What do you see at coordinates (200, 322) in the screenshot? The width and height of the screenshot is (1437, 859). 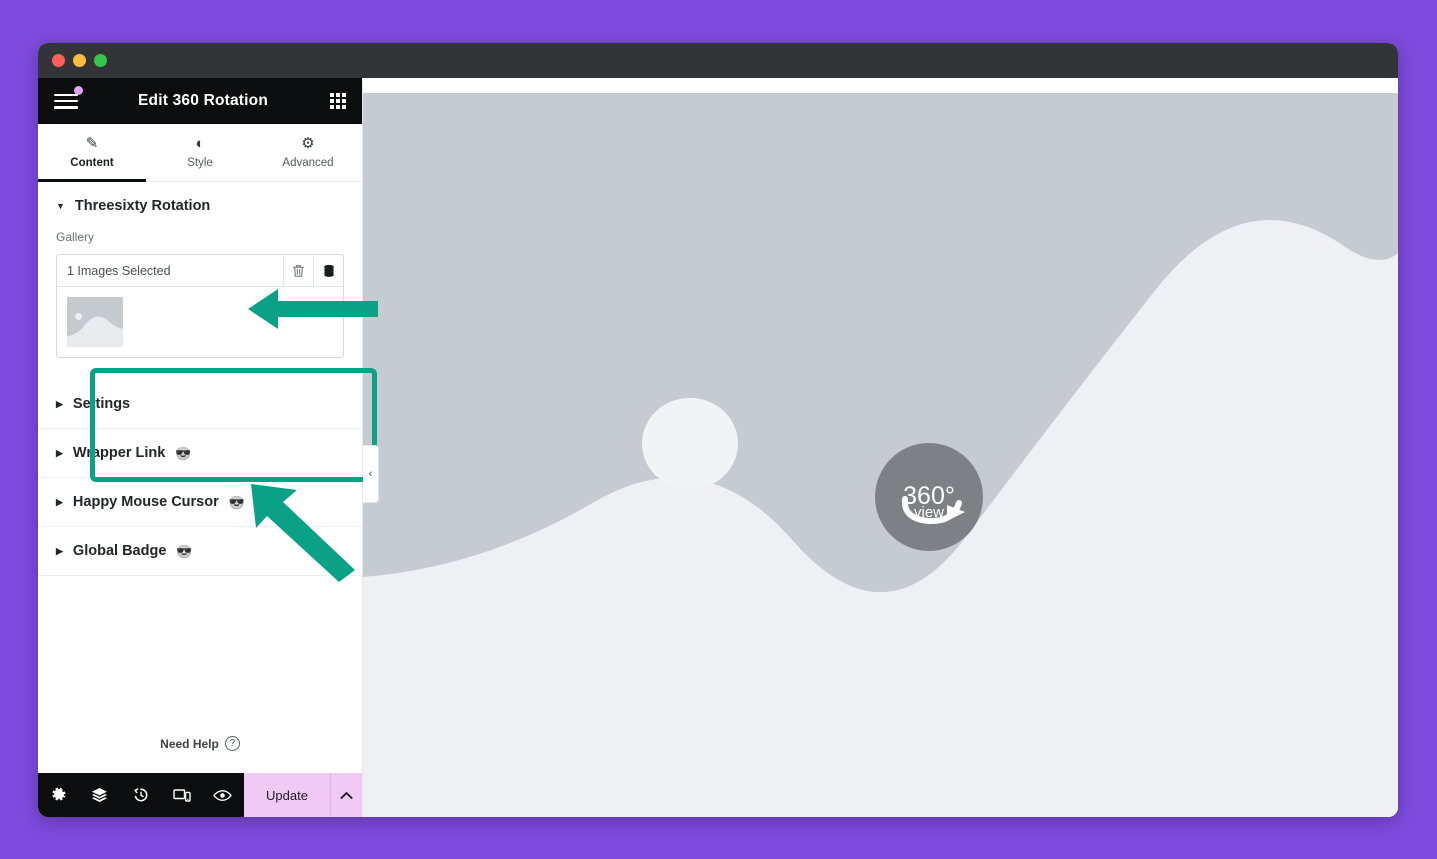 I see `gallery-thumbnail-list` at bounding box center [200, 322].